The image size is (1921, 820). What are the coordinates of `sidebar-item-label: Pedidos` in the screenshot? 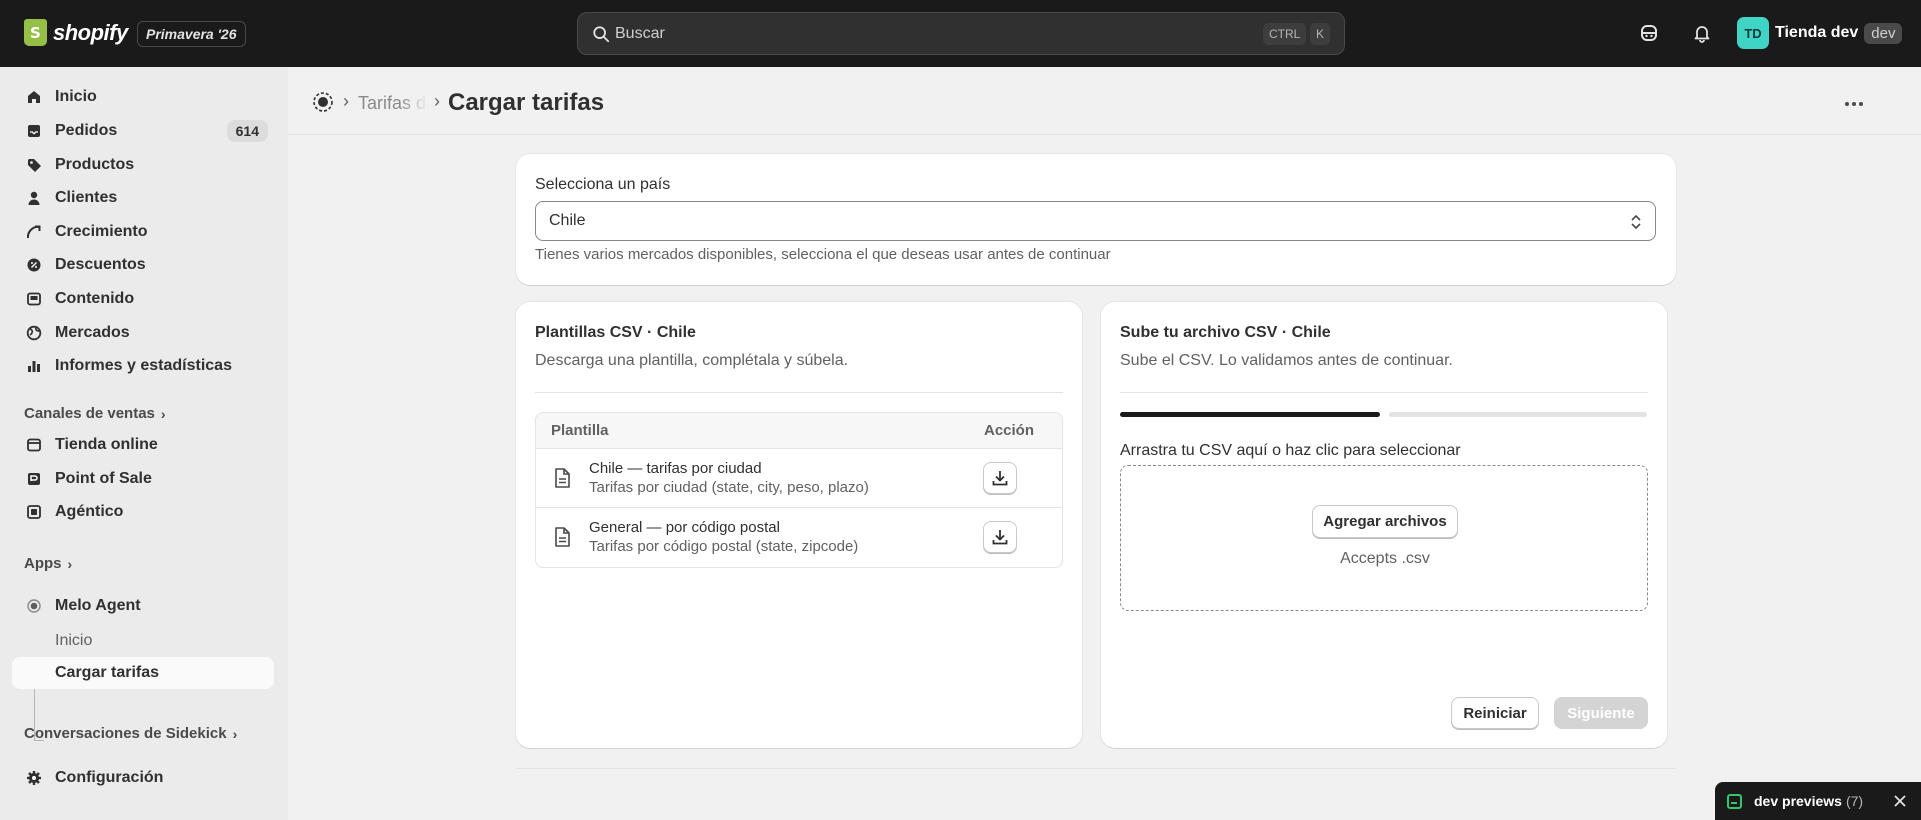 It's located at (86, 130).